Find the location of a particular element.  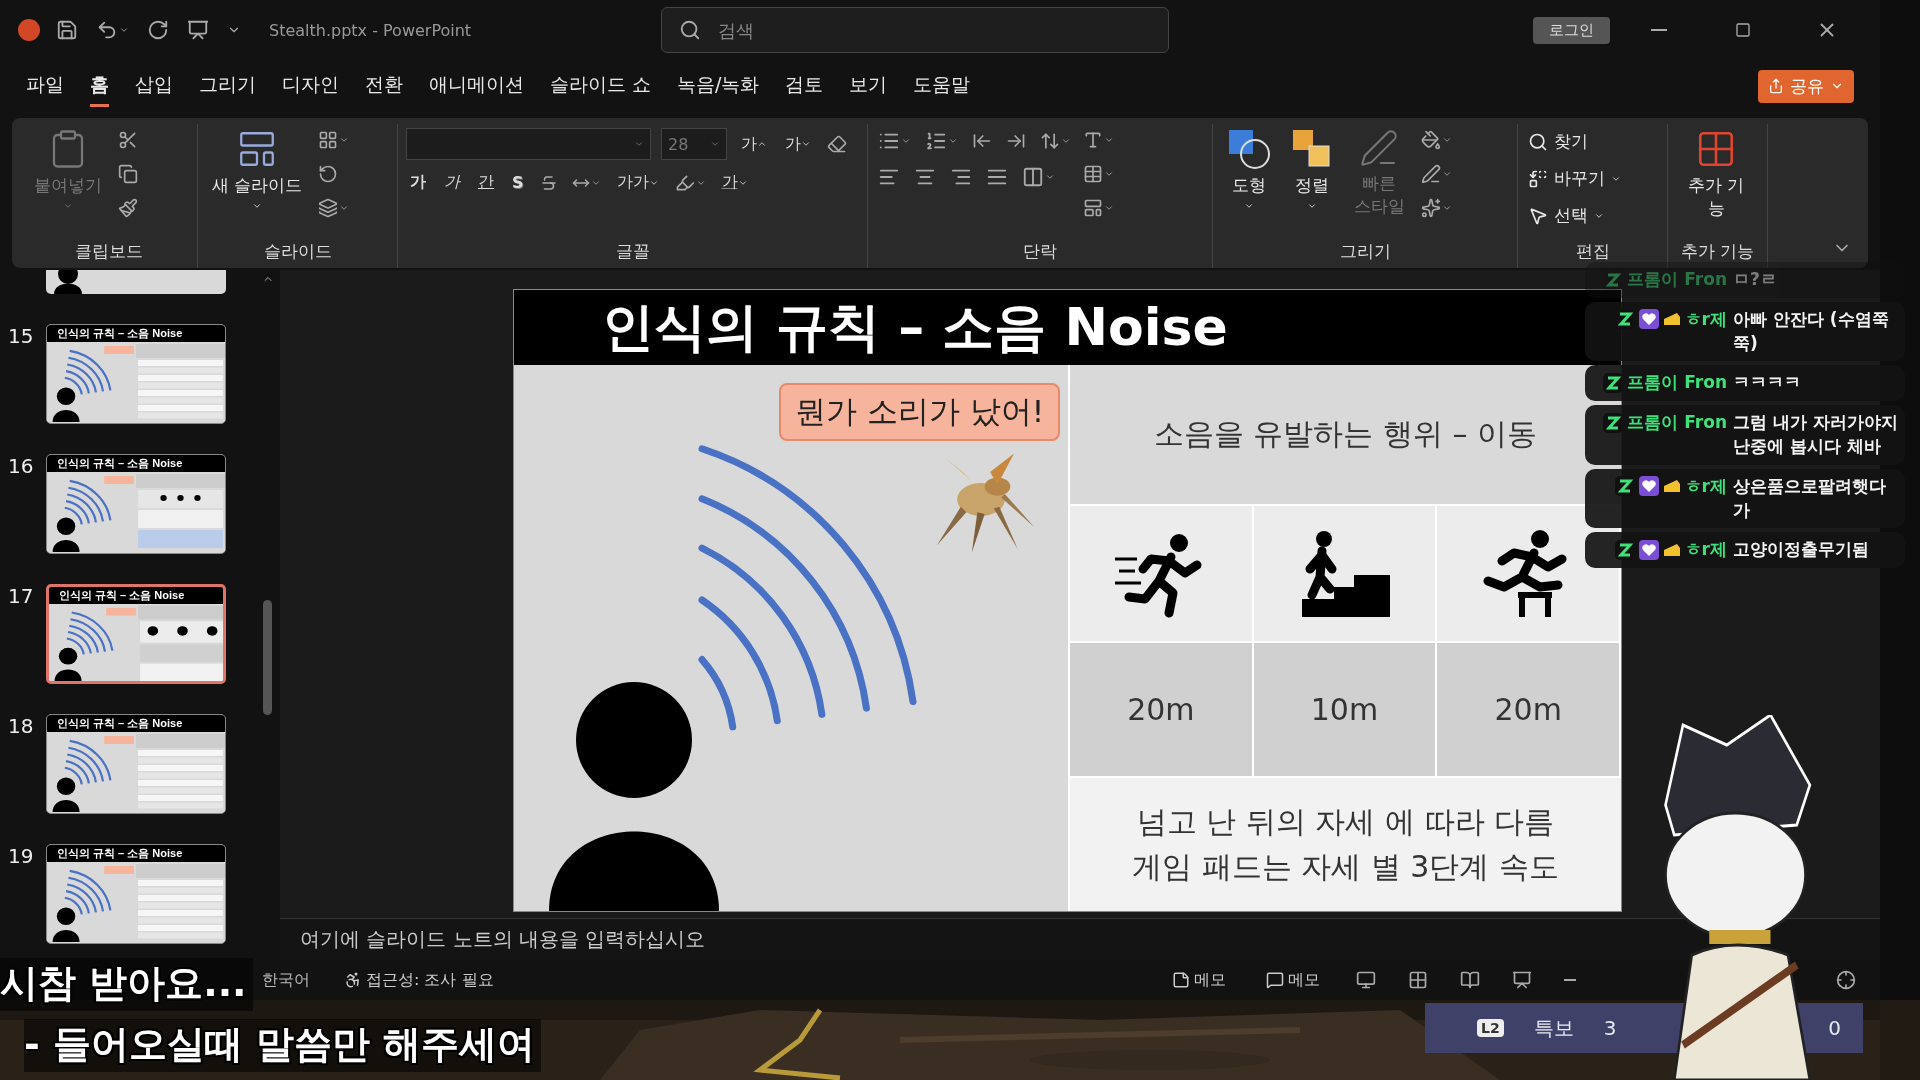

maximize-icon is located at coordinates (1743, 30).